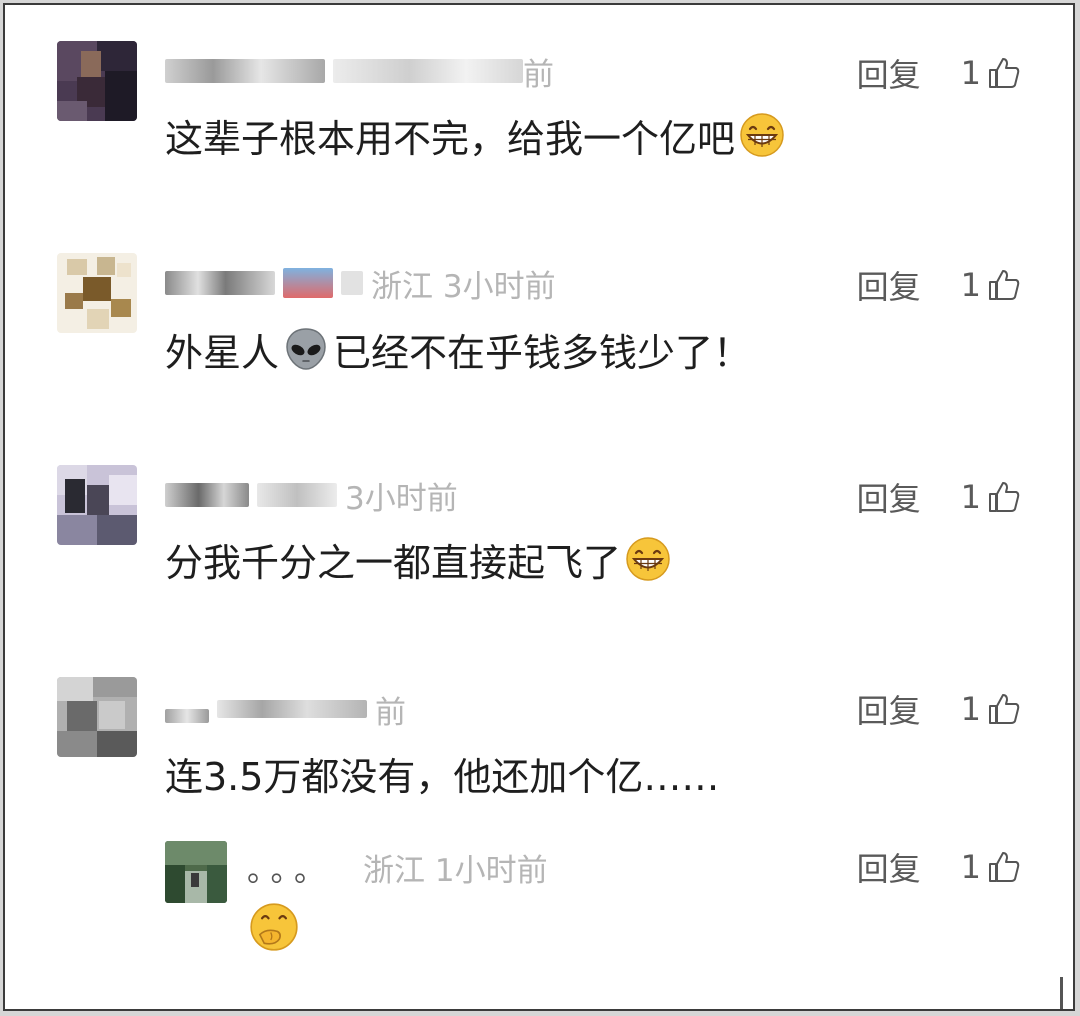 Image resolution: width=1080 pixels, height=1016 pixels. What do you see at coordinates (477, 135) in the screenshot?
I see `comment-text: 这辈子根本用不完，给我一个亿吧` at bounding box center [477, 135].